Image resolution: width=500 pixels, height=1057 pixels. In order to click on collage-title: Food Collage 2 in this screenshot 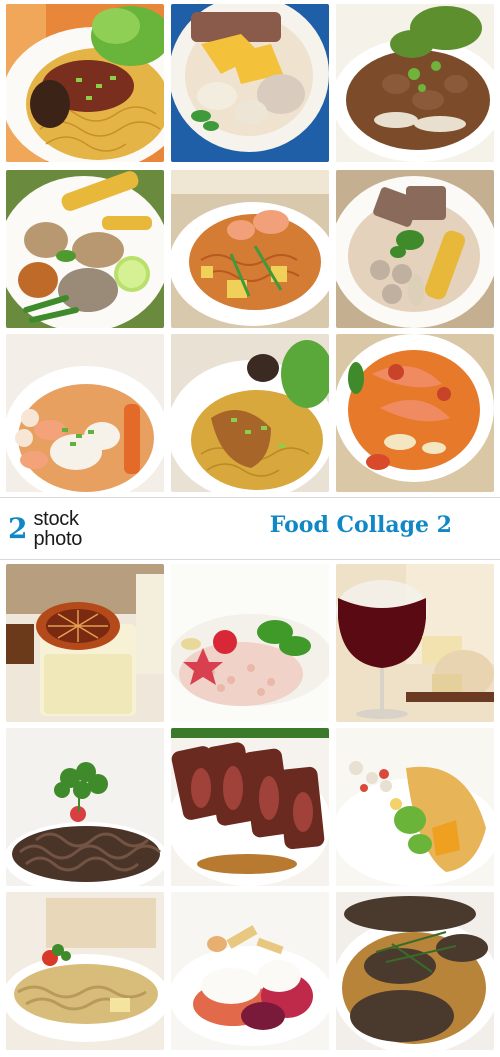, I will do `click(360, 525)`.